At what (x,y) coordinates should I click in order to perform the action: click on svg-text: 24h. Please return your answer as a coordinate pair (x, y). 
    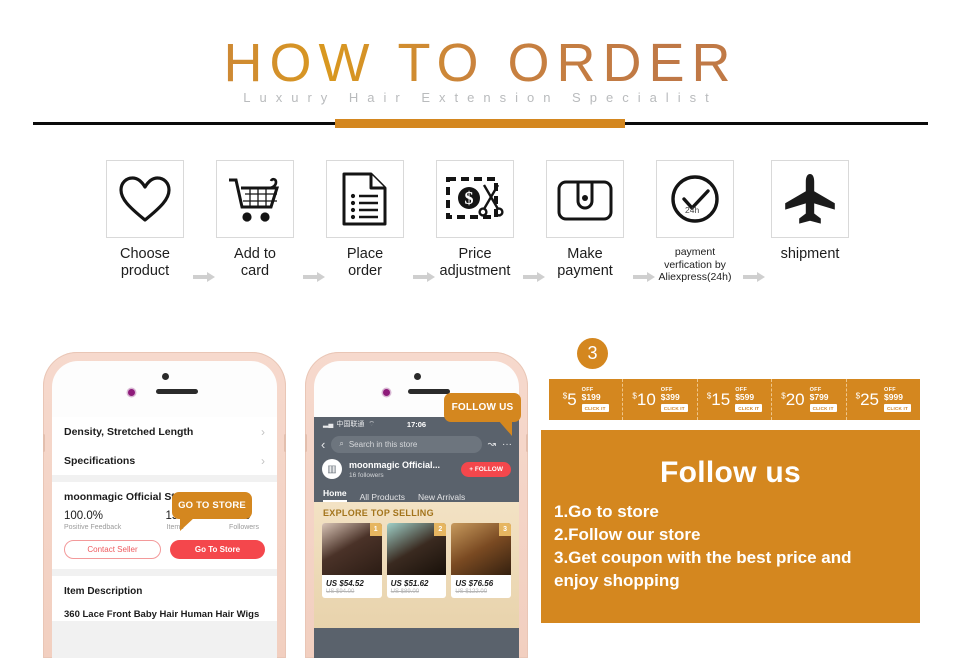
    Looking at the image, I should click on (692, 210).